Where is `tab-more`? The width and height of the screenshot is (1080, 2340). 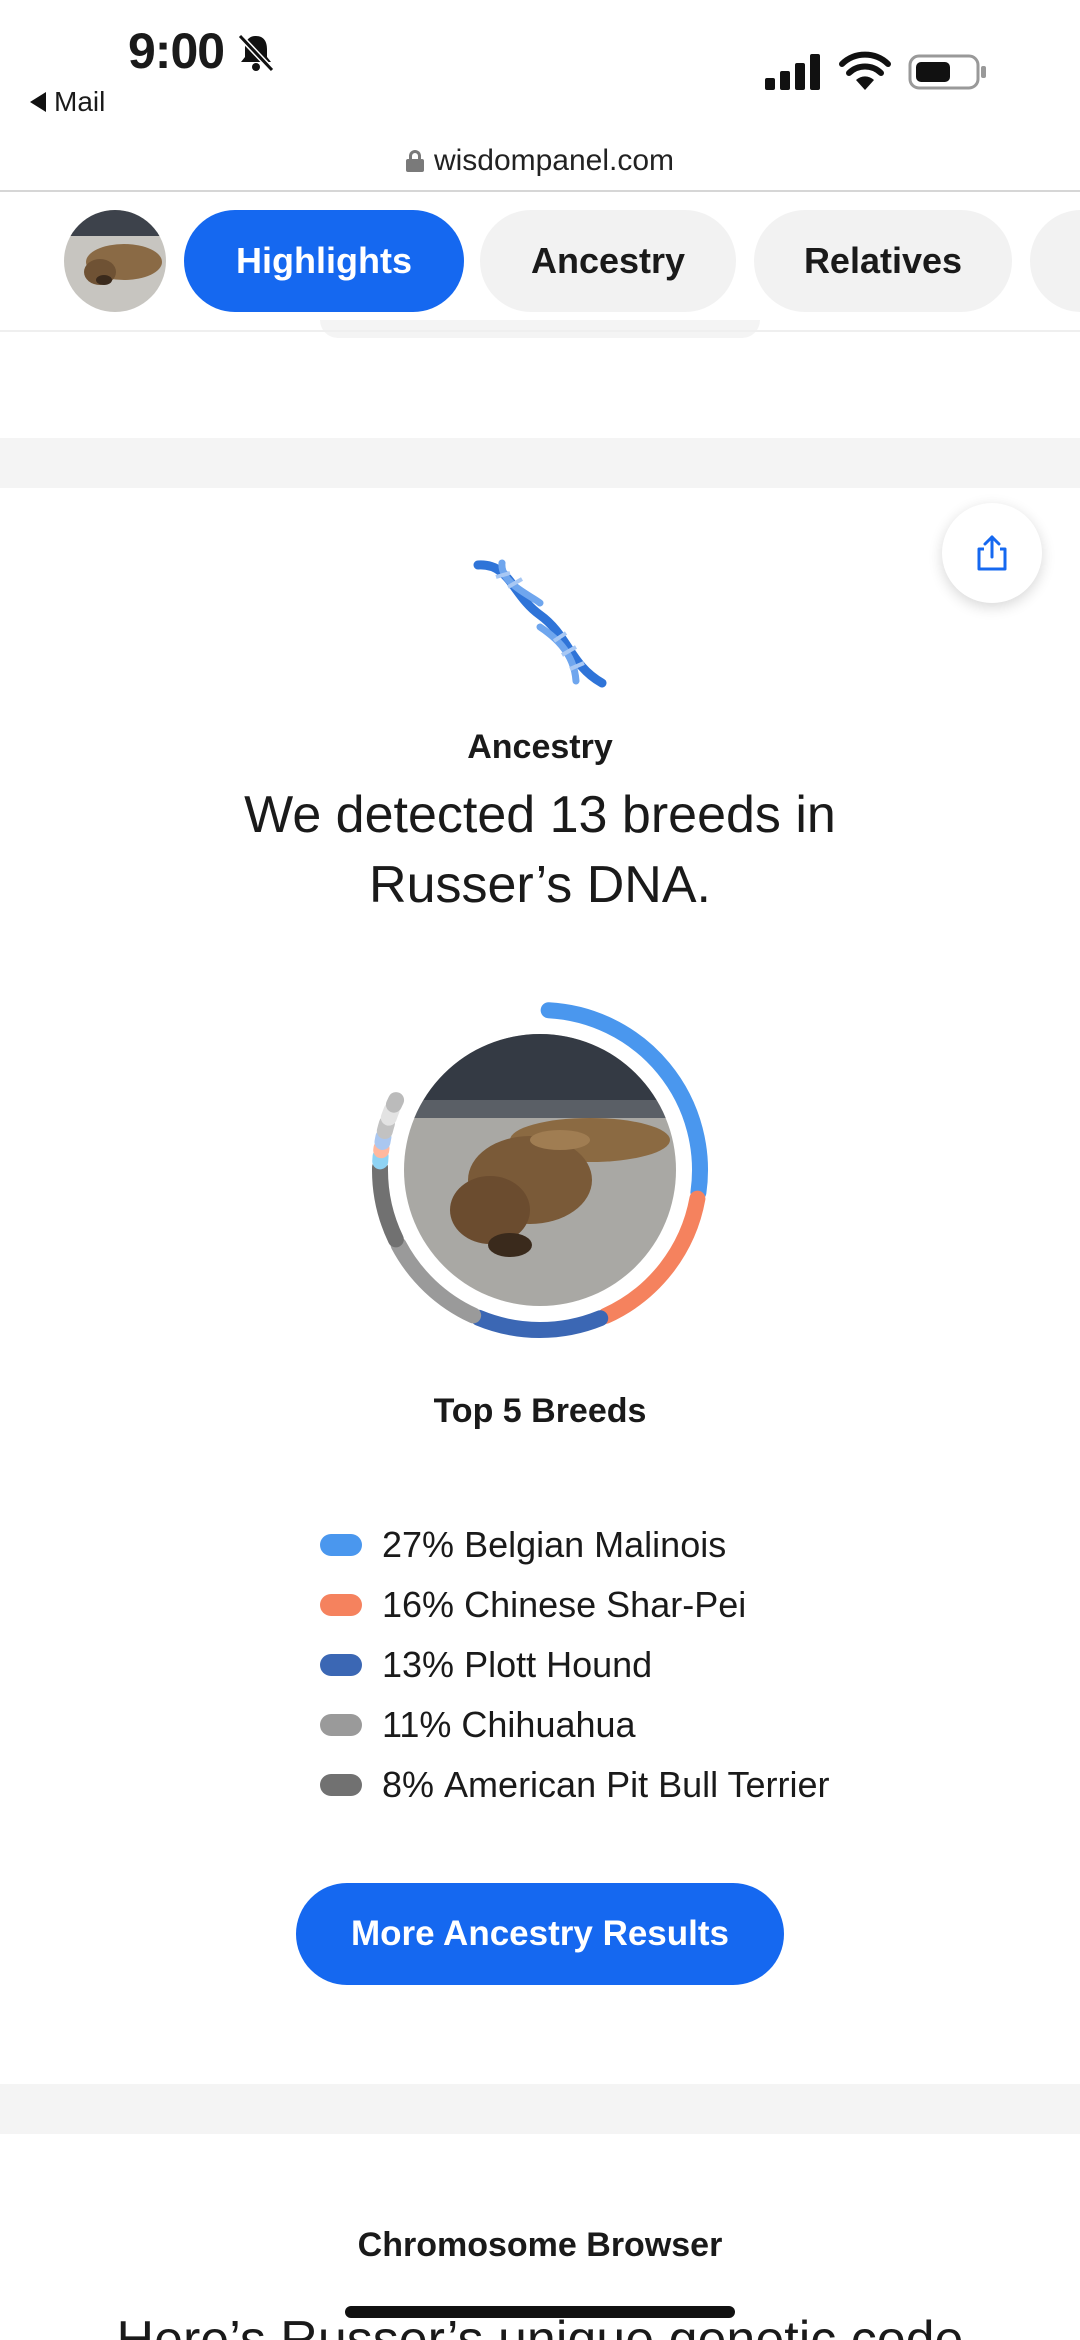 tab-more is located at coordinates (1055, 261).